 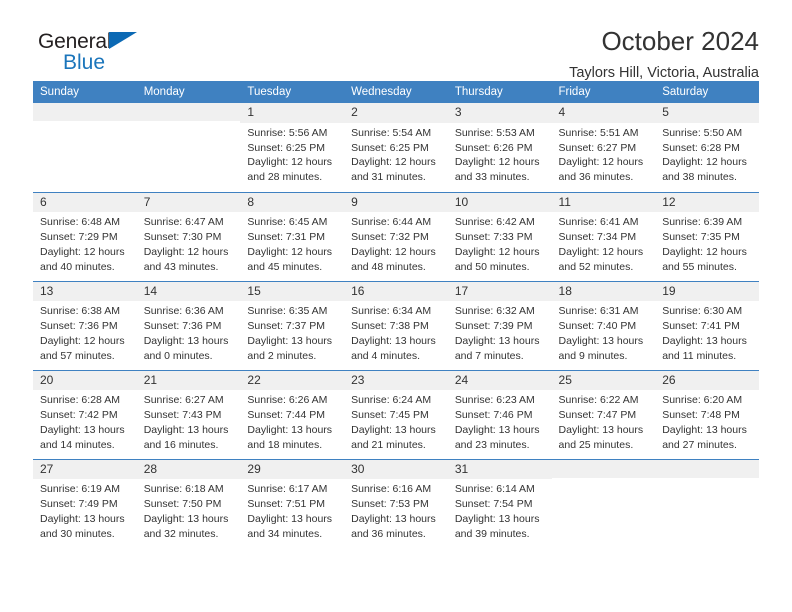 What do you see at coordinates (701, 147) in the screenshot?
I see `sunset-text: Sunset: 6:28 PM` at bounding box center [701, 147].